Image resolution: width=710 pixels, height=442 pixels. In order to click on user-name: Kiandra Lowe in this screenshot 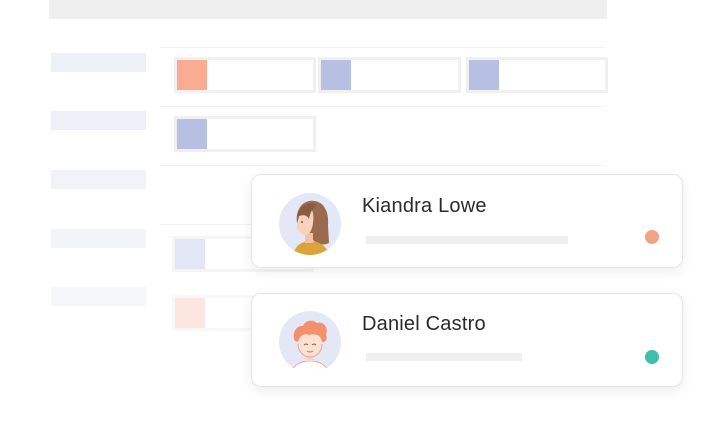, I will do `click(424, 206)`.